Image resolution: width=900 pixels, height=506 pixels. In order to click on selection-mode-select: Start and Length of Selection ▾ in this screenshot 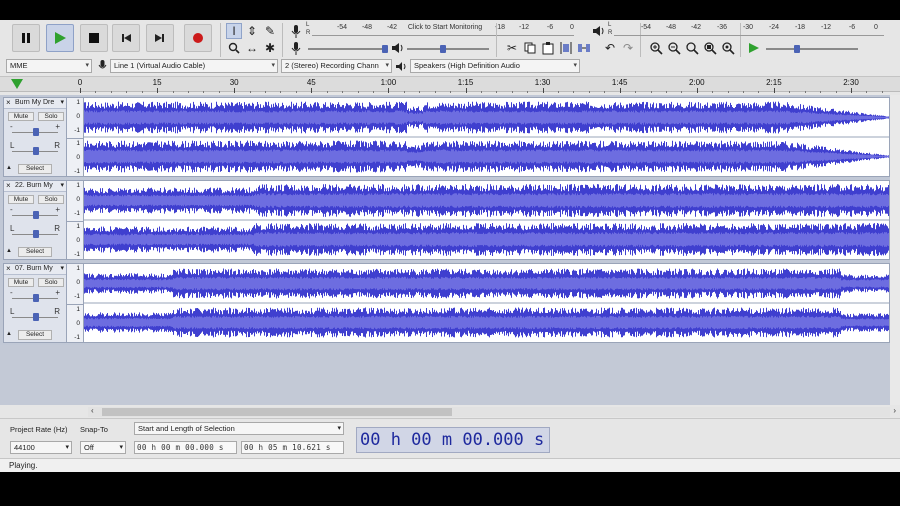, I will do `click(239, 428)`.